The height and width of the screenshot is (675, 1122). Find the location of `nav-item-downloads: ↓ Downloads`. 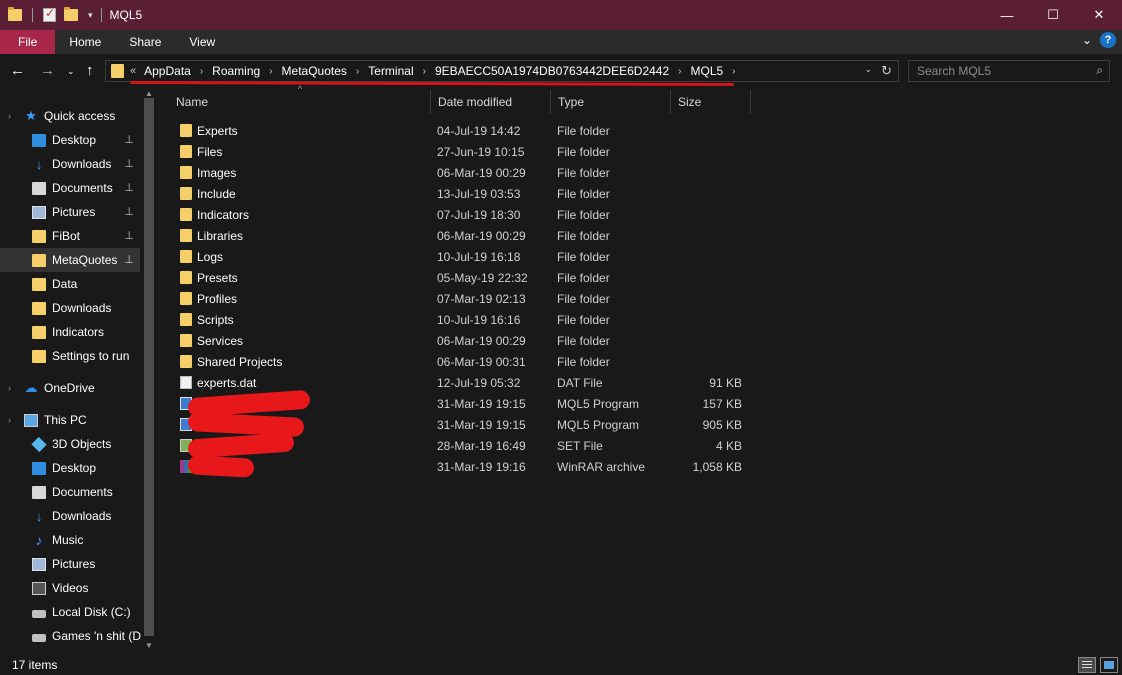

nav-item-downloads: ↓ Downloads is located at coordinates (70, 516).